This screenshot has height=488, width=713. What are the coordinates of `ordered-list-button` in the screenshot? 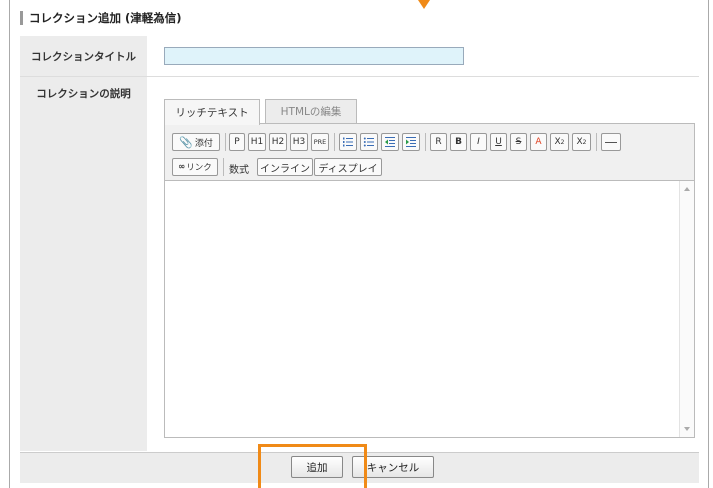 It's located at (348, 142).